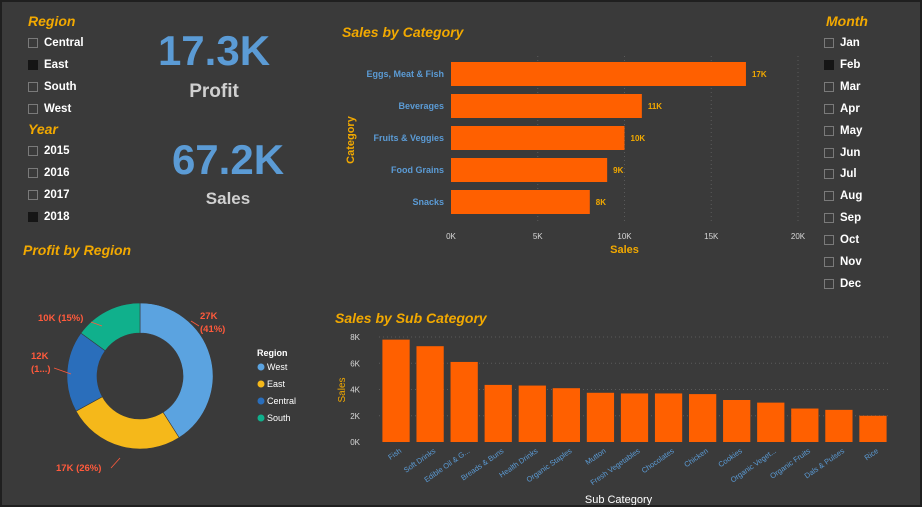 Image resolution: width=922 pixels, height=507 pixels. Describe the element at coordinates (355, 442) in the screenshot. I see `y-tick-label: 0K` at that location.